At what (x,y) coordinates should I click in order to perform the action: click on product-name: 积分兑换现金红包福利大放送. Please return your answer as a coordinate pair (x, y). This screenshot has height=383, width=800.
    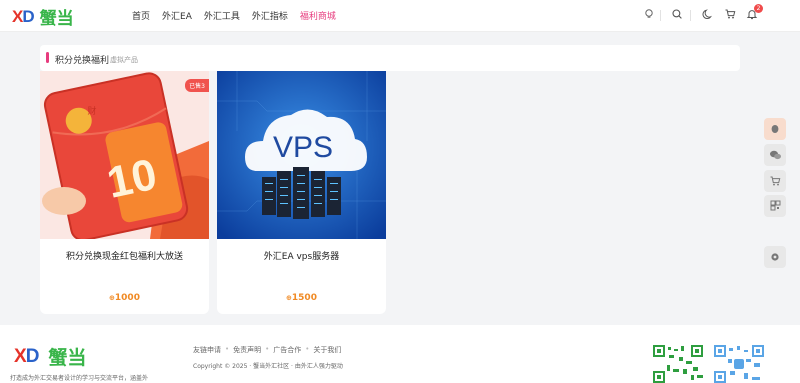
    Looking at the image, I should click on (124, 255).